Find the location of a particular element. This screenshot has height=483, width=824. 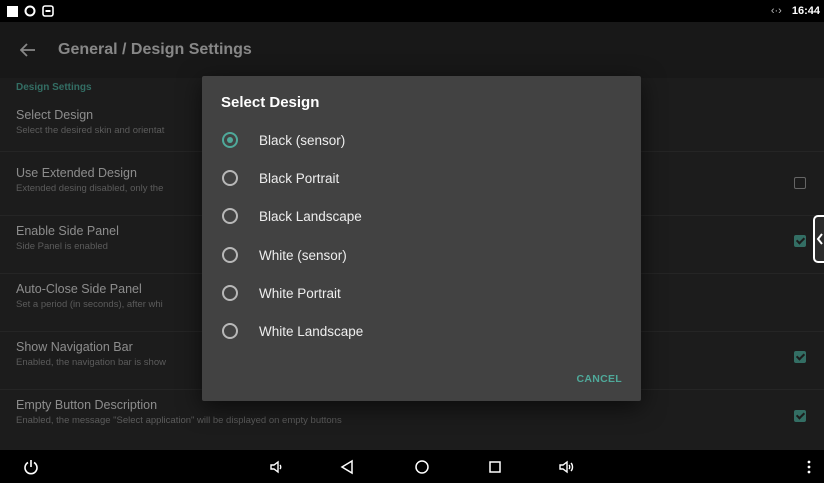

square-notification-icon is located at coordinates (12, 11).